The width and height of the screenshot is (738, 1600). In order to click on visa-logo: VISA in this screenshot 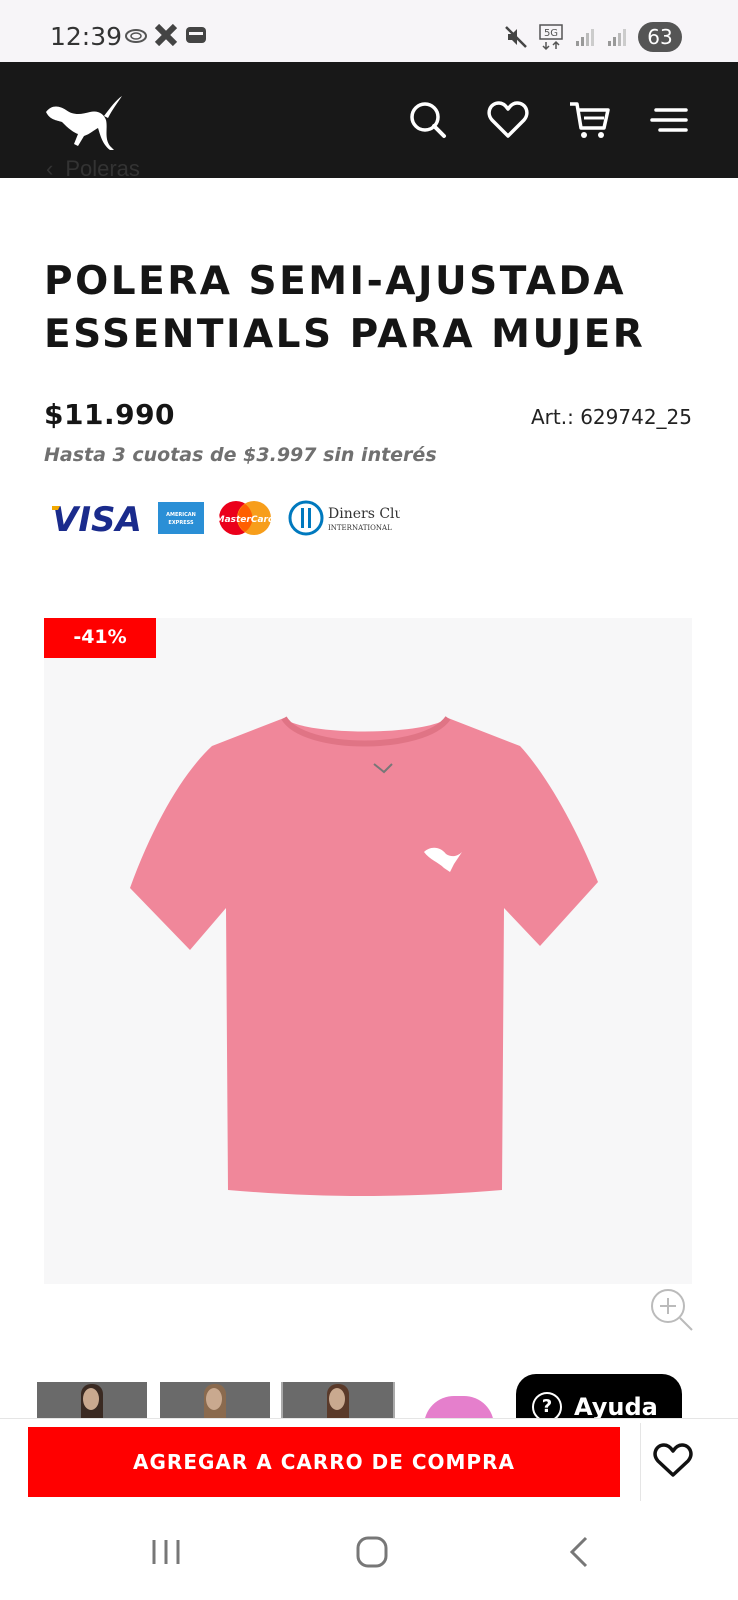, I will do `click(97, 519)`.